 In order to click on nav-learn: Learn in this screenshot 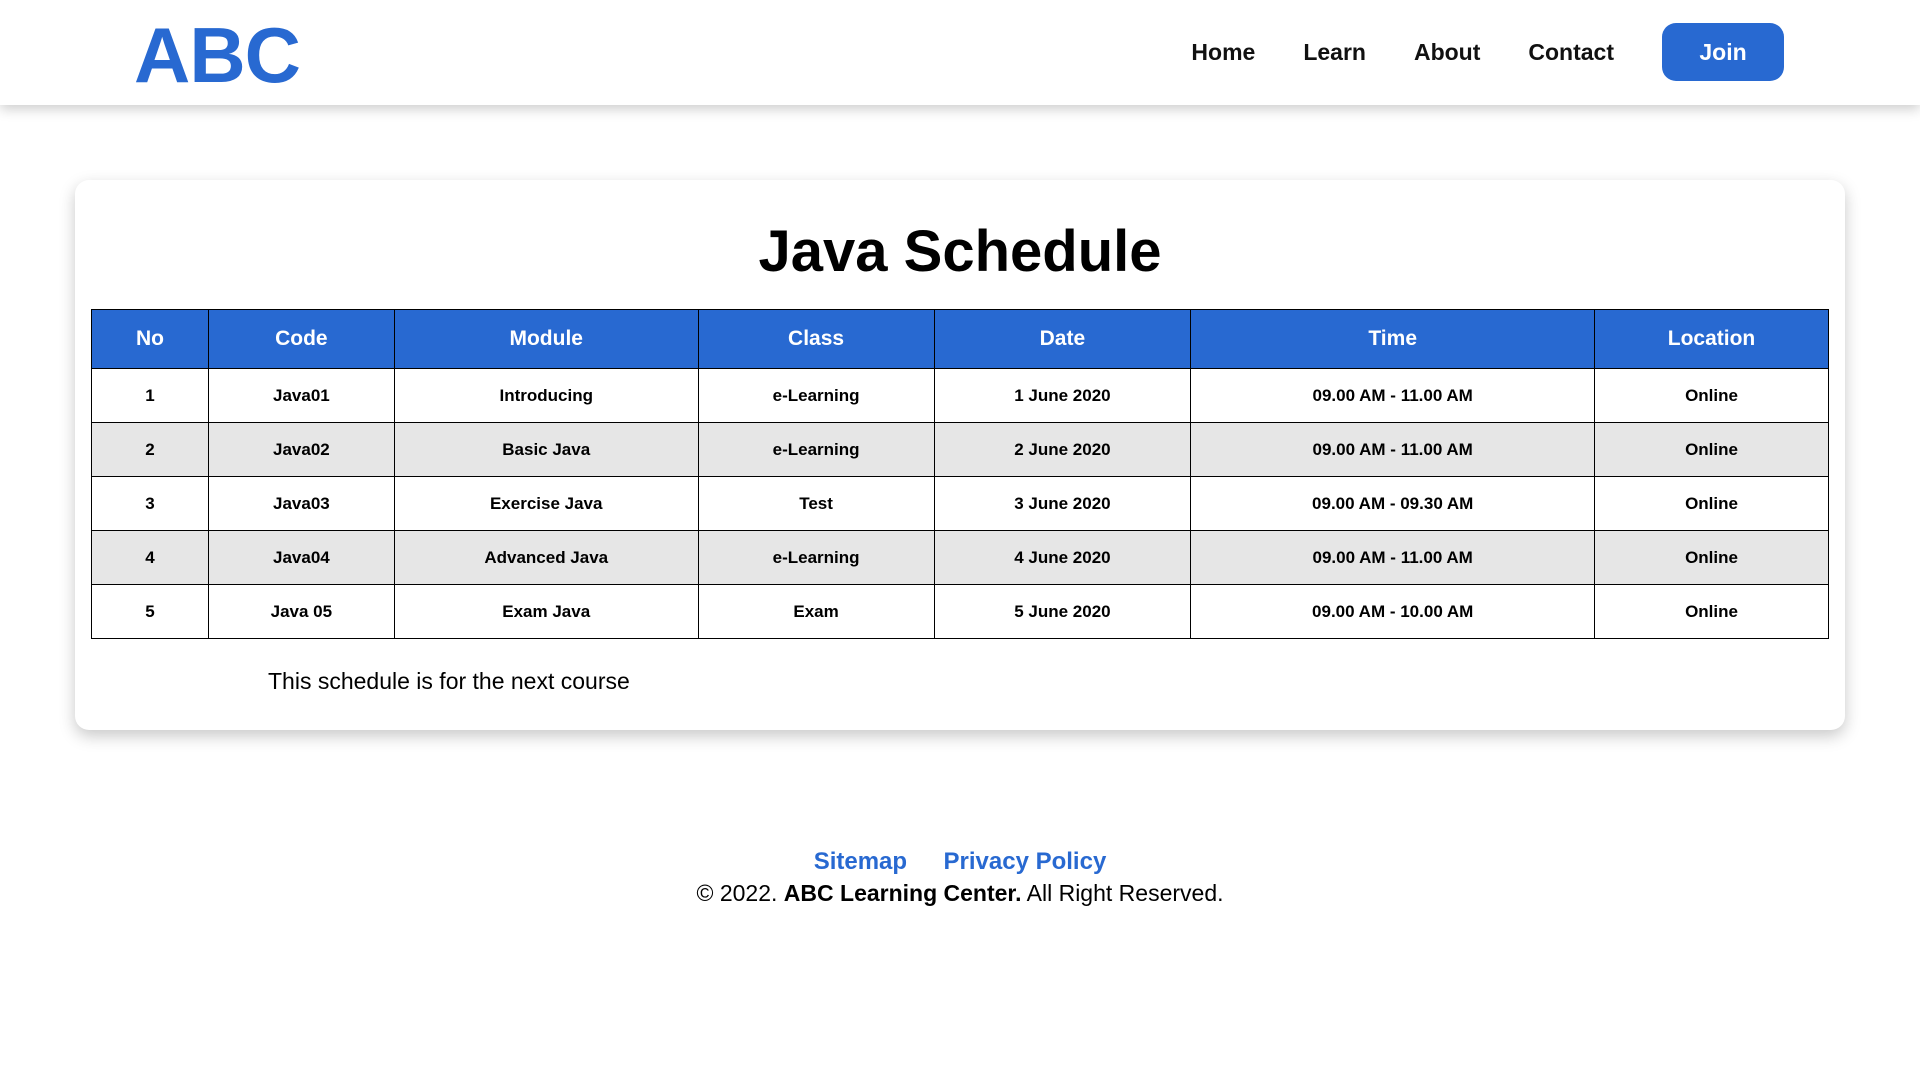, I will do `click(1334, 52)`.